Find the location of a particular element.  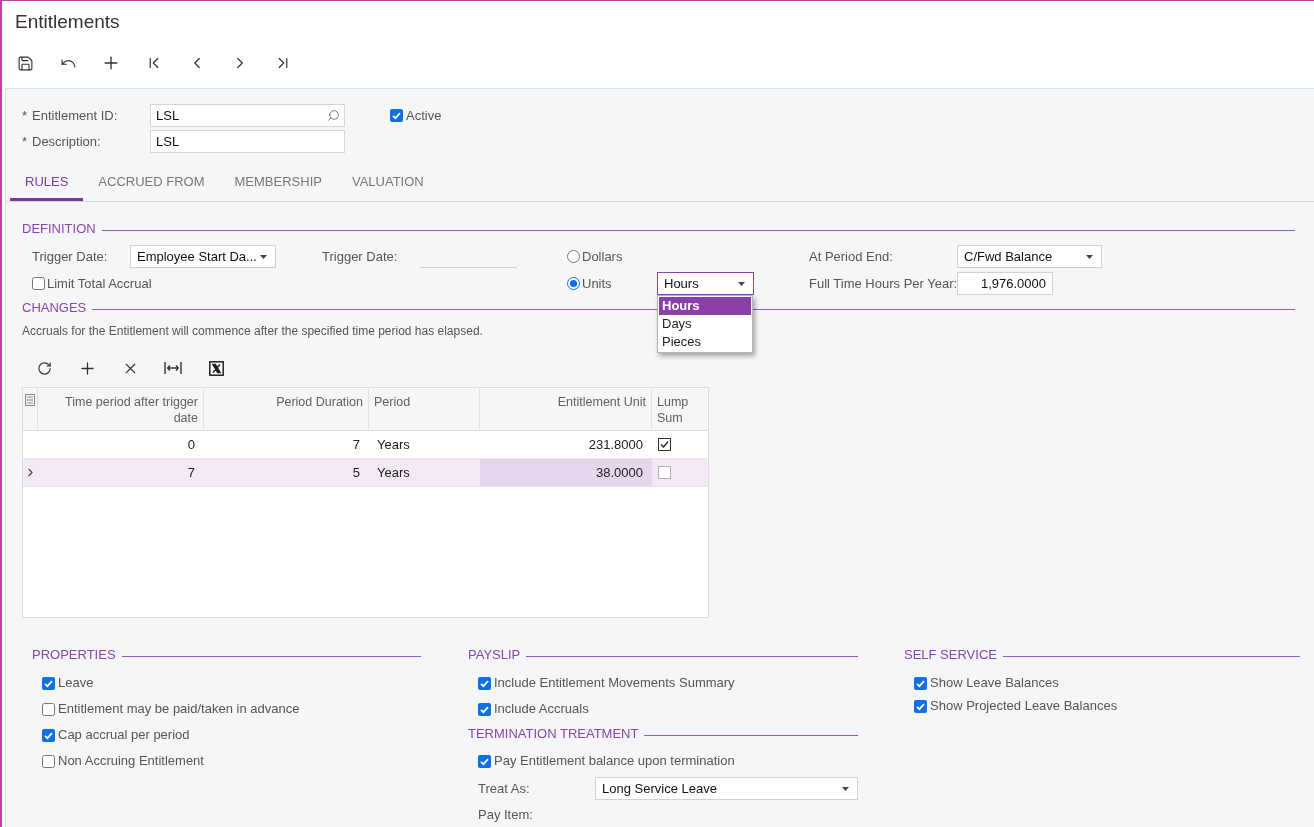

column-header: Time period after trigger date is located at coordinates (121, 409).